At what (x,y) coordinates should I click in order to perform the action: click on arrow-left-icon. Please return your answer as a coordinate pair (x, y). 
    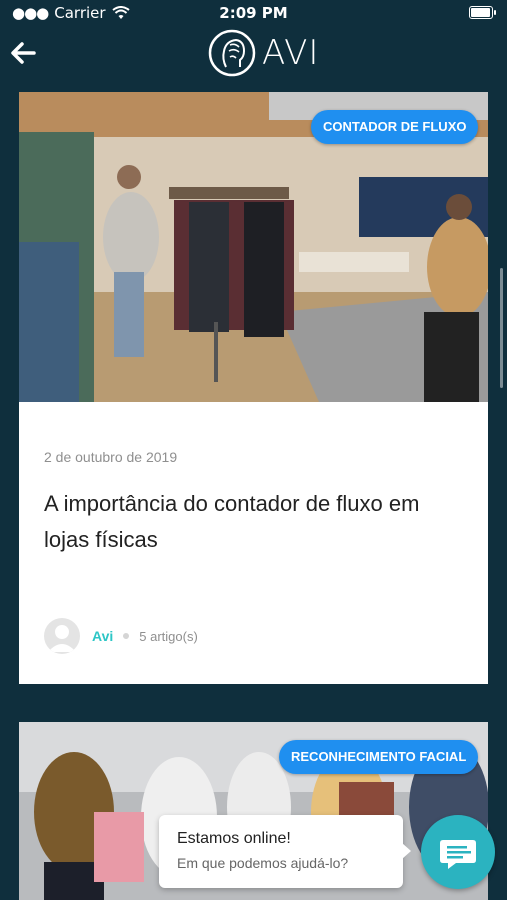
    Looking at the image, I should click on (23, 53).